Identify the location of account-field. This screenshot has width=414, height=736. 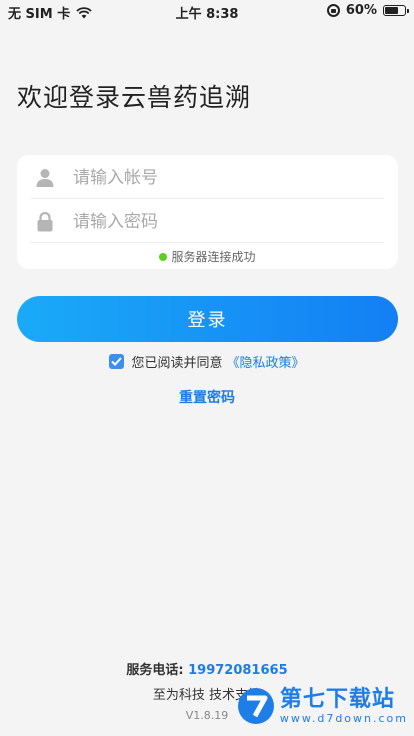
(207, 178).